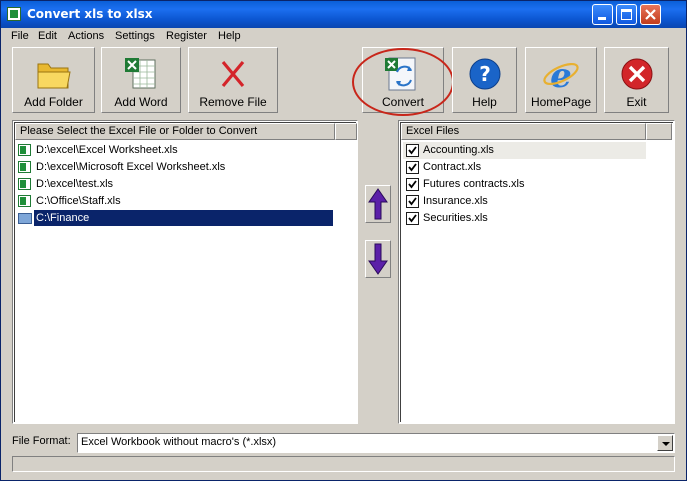  What do you see at coordinates (135, 36) in the screenshot?
I see `menu-settings: Settings` at bounding box center [135, 36].